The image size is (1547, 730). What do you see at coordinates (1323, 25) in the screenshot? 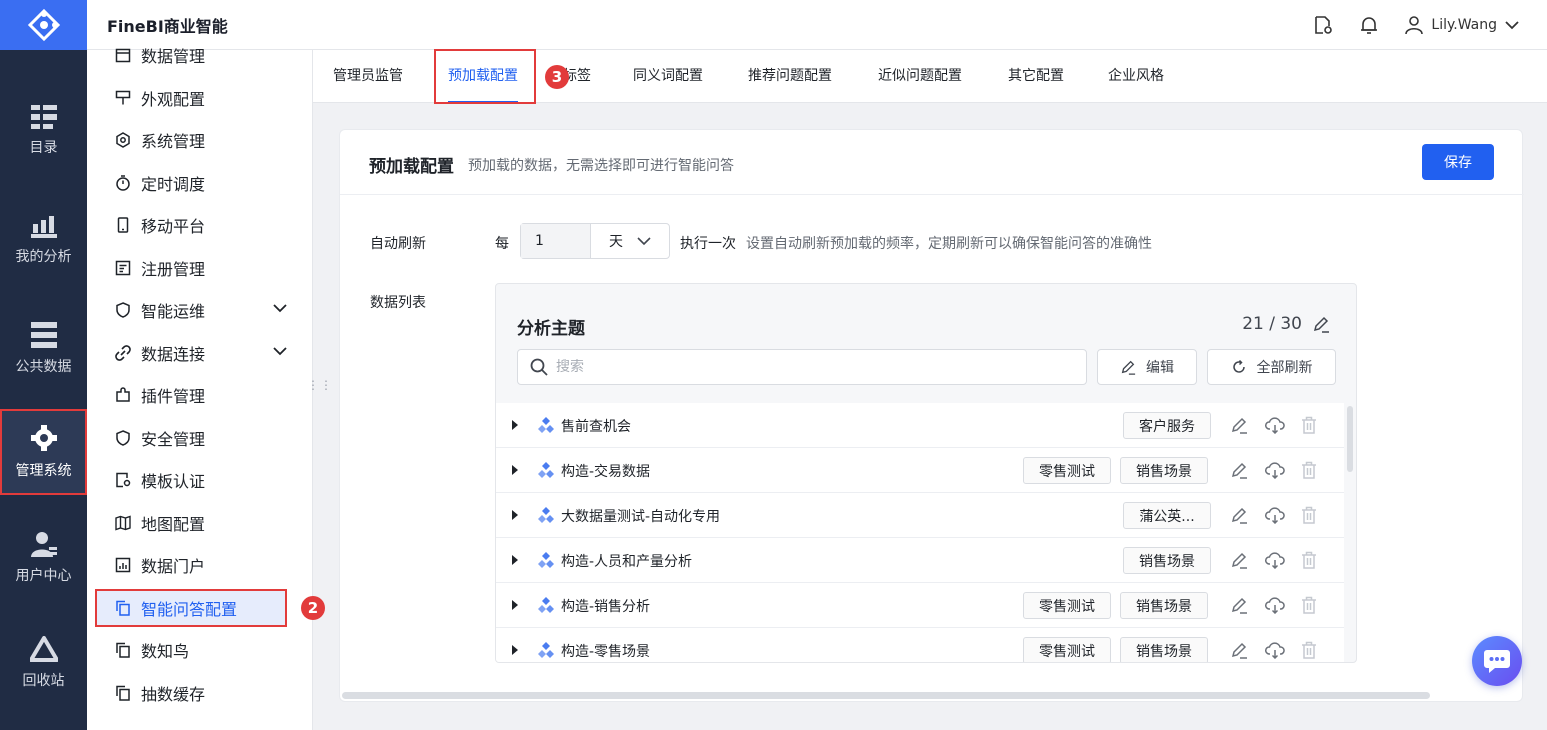
I see `export-file-icon` at bounding box center [1323, 25].